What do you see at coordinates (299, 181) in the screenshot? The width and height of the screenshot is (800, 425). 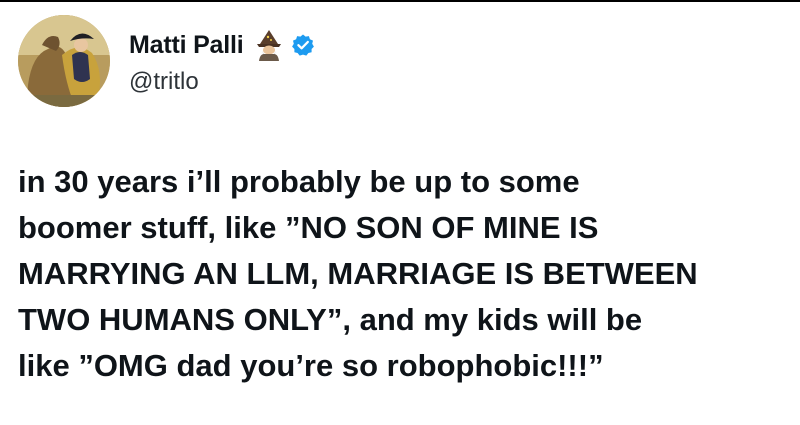 I see `tweet-text-line: in 30 years i’ll probably be up to some` at bounding box center [299, 181].